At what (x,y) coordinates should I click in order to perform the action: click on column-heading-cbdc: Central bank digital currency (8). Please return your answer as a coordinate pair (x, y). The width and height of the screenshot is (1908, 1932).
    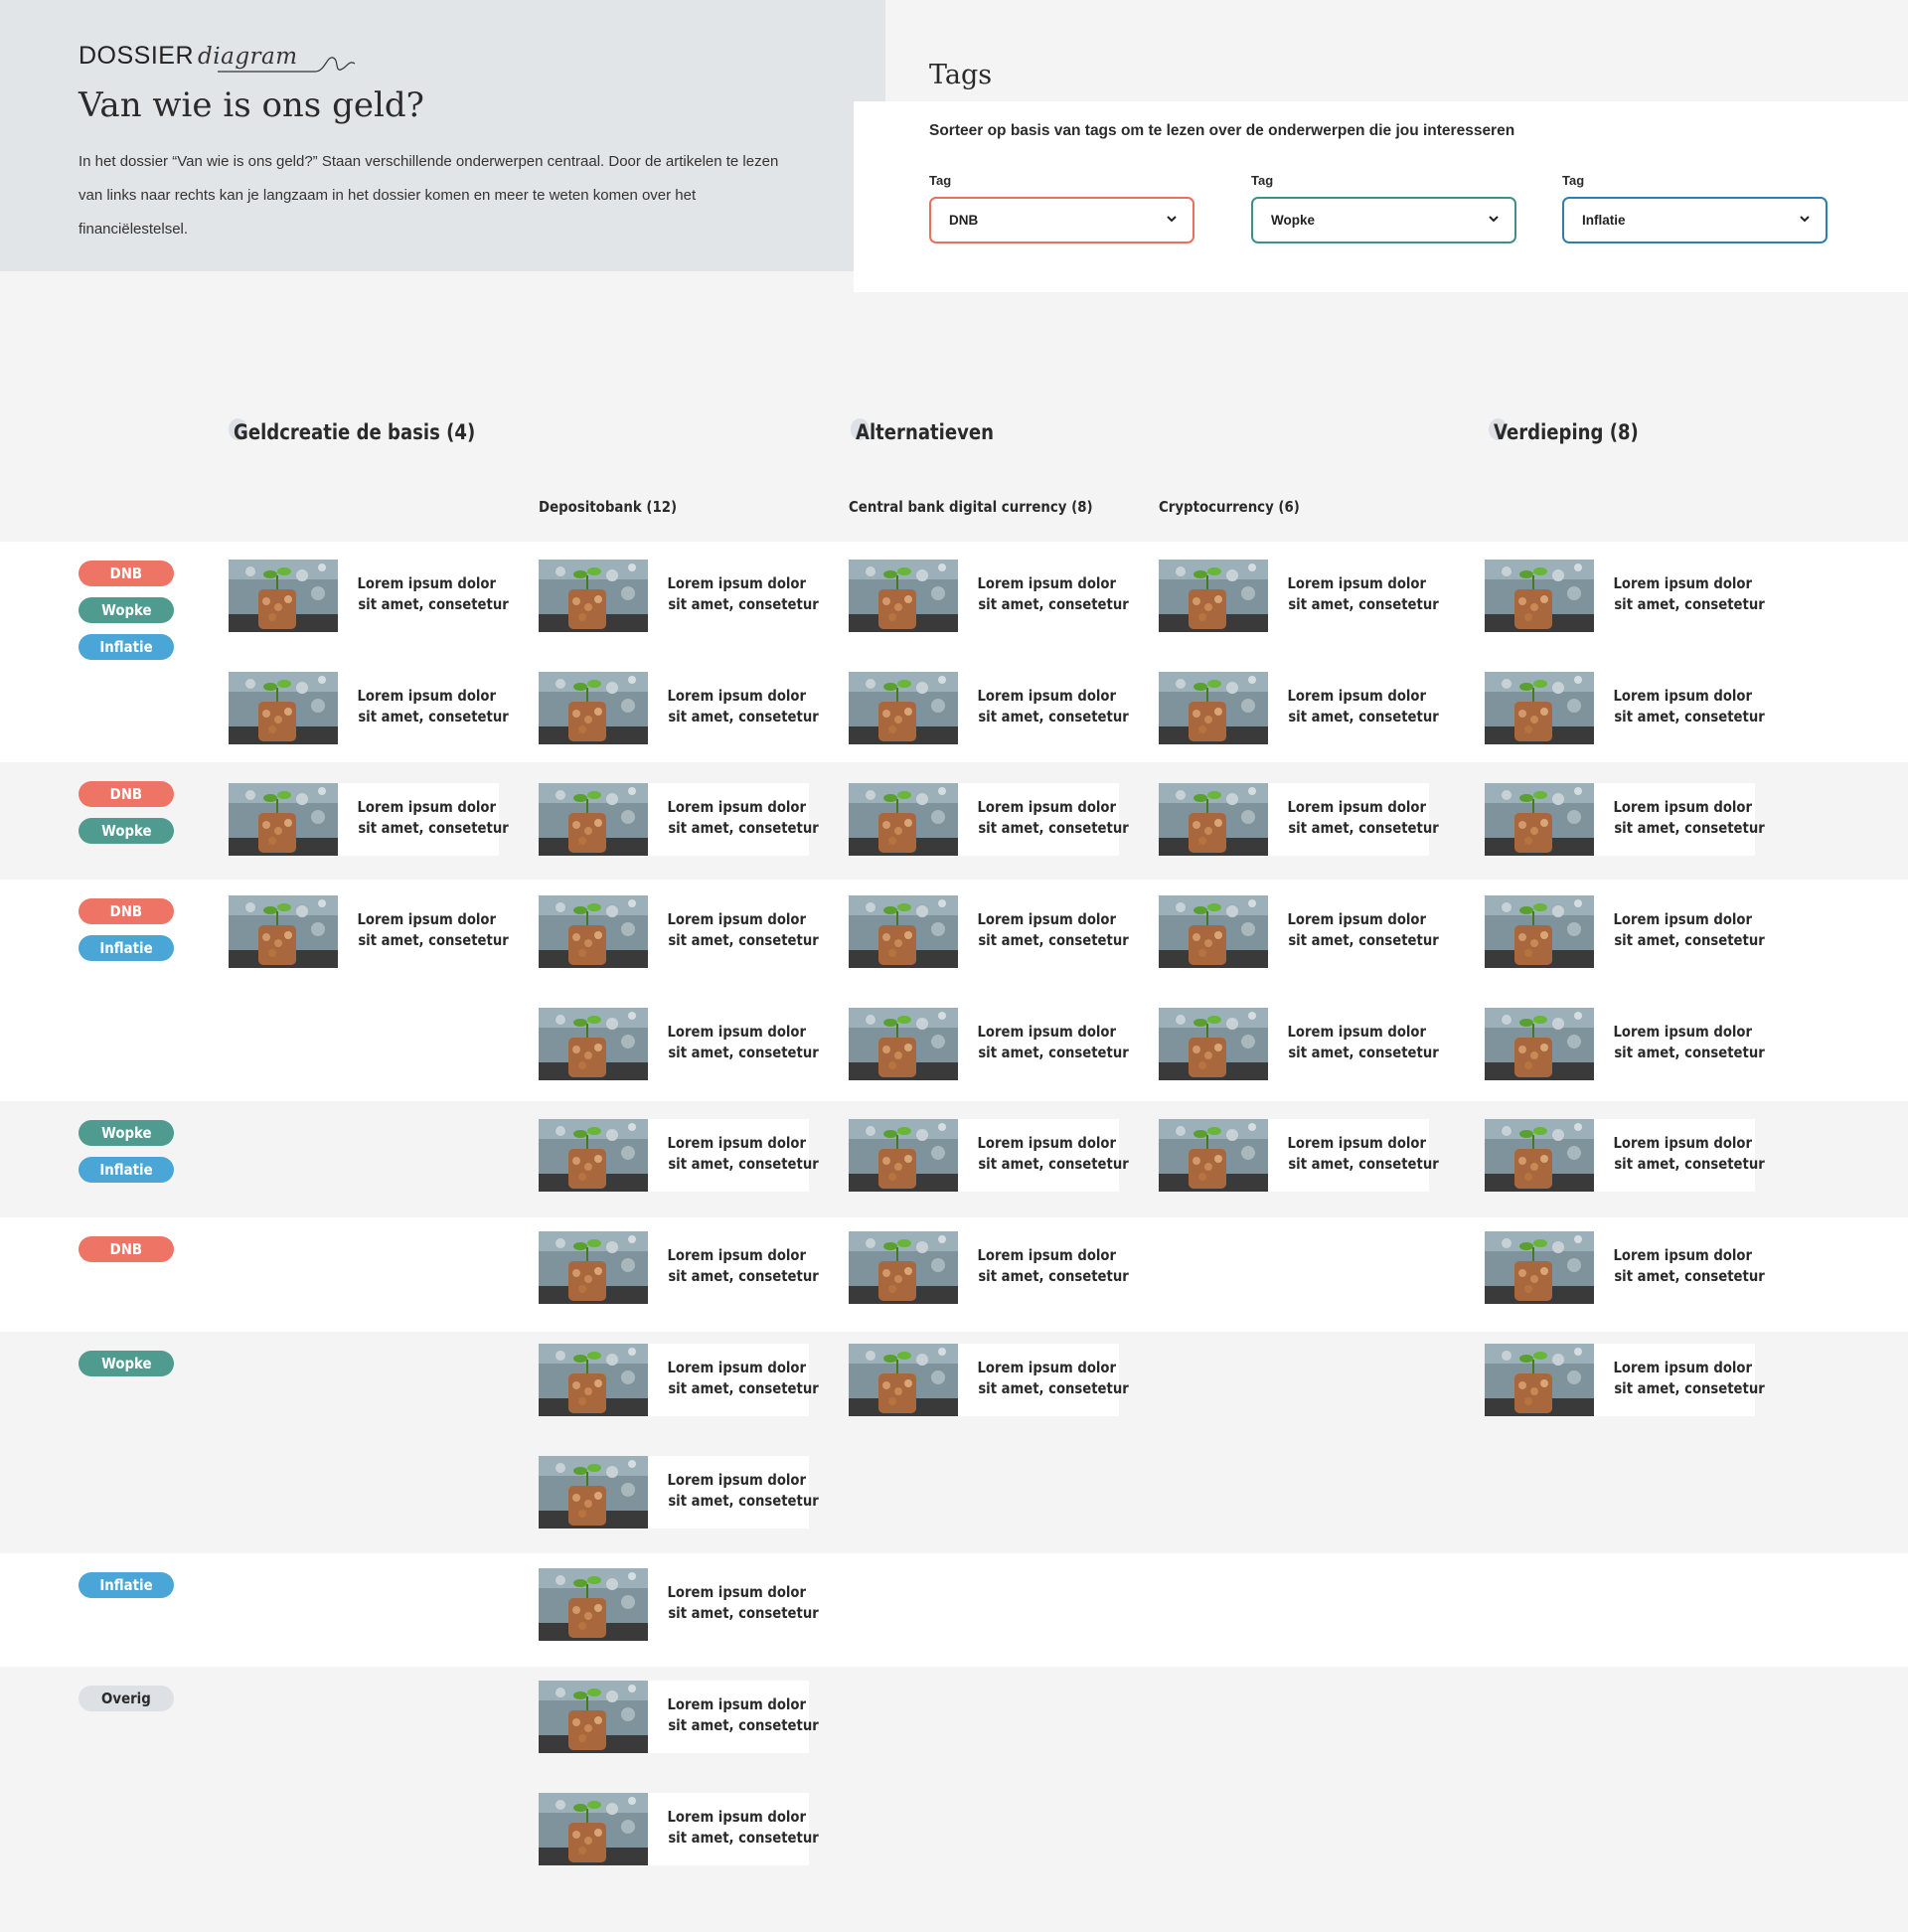
    Looking at the image, I should click on (971, 507).